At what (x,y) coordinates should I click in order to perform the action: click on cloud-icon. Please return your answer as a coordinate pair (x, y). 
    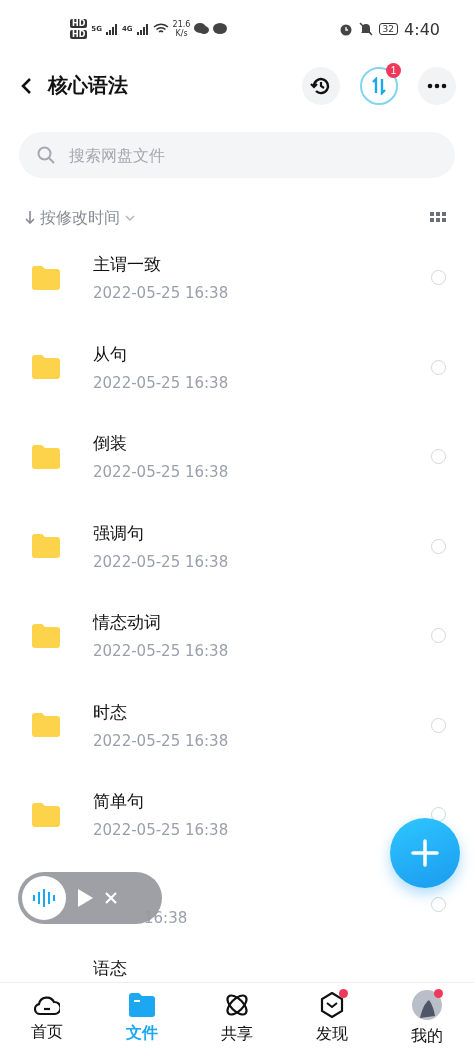
    Looking at the image, I should click on (47, 1004).